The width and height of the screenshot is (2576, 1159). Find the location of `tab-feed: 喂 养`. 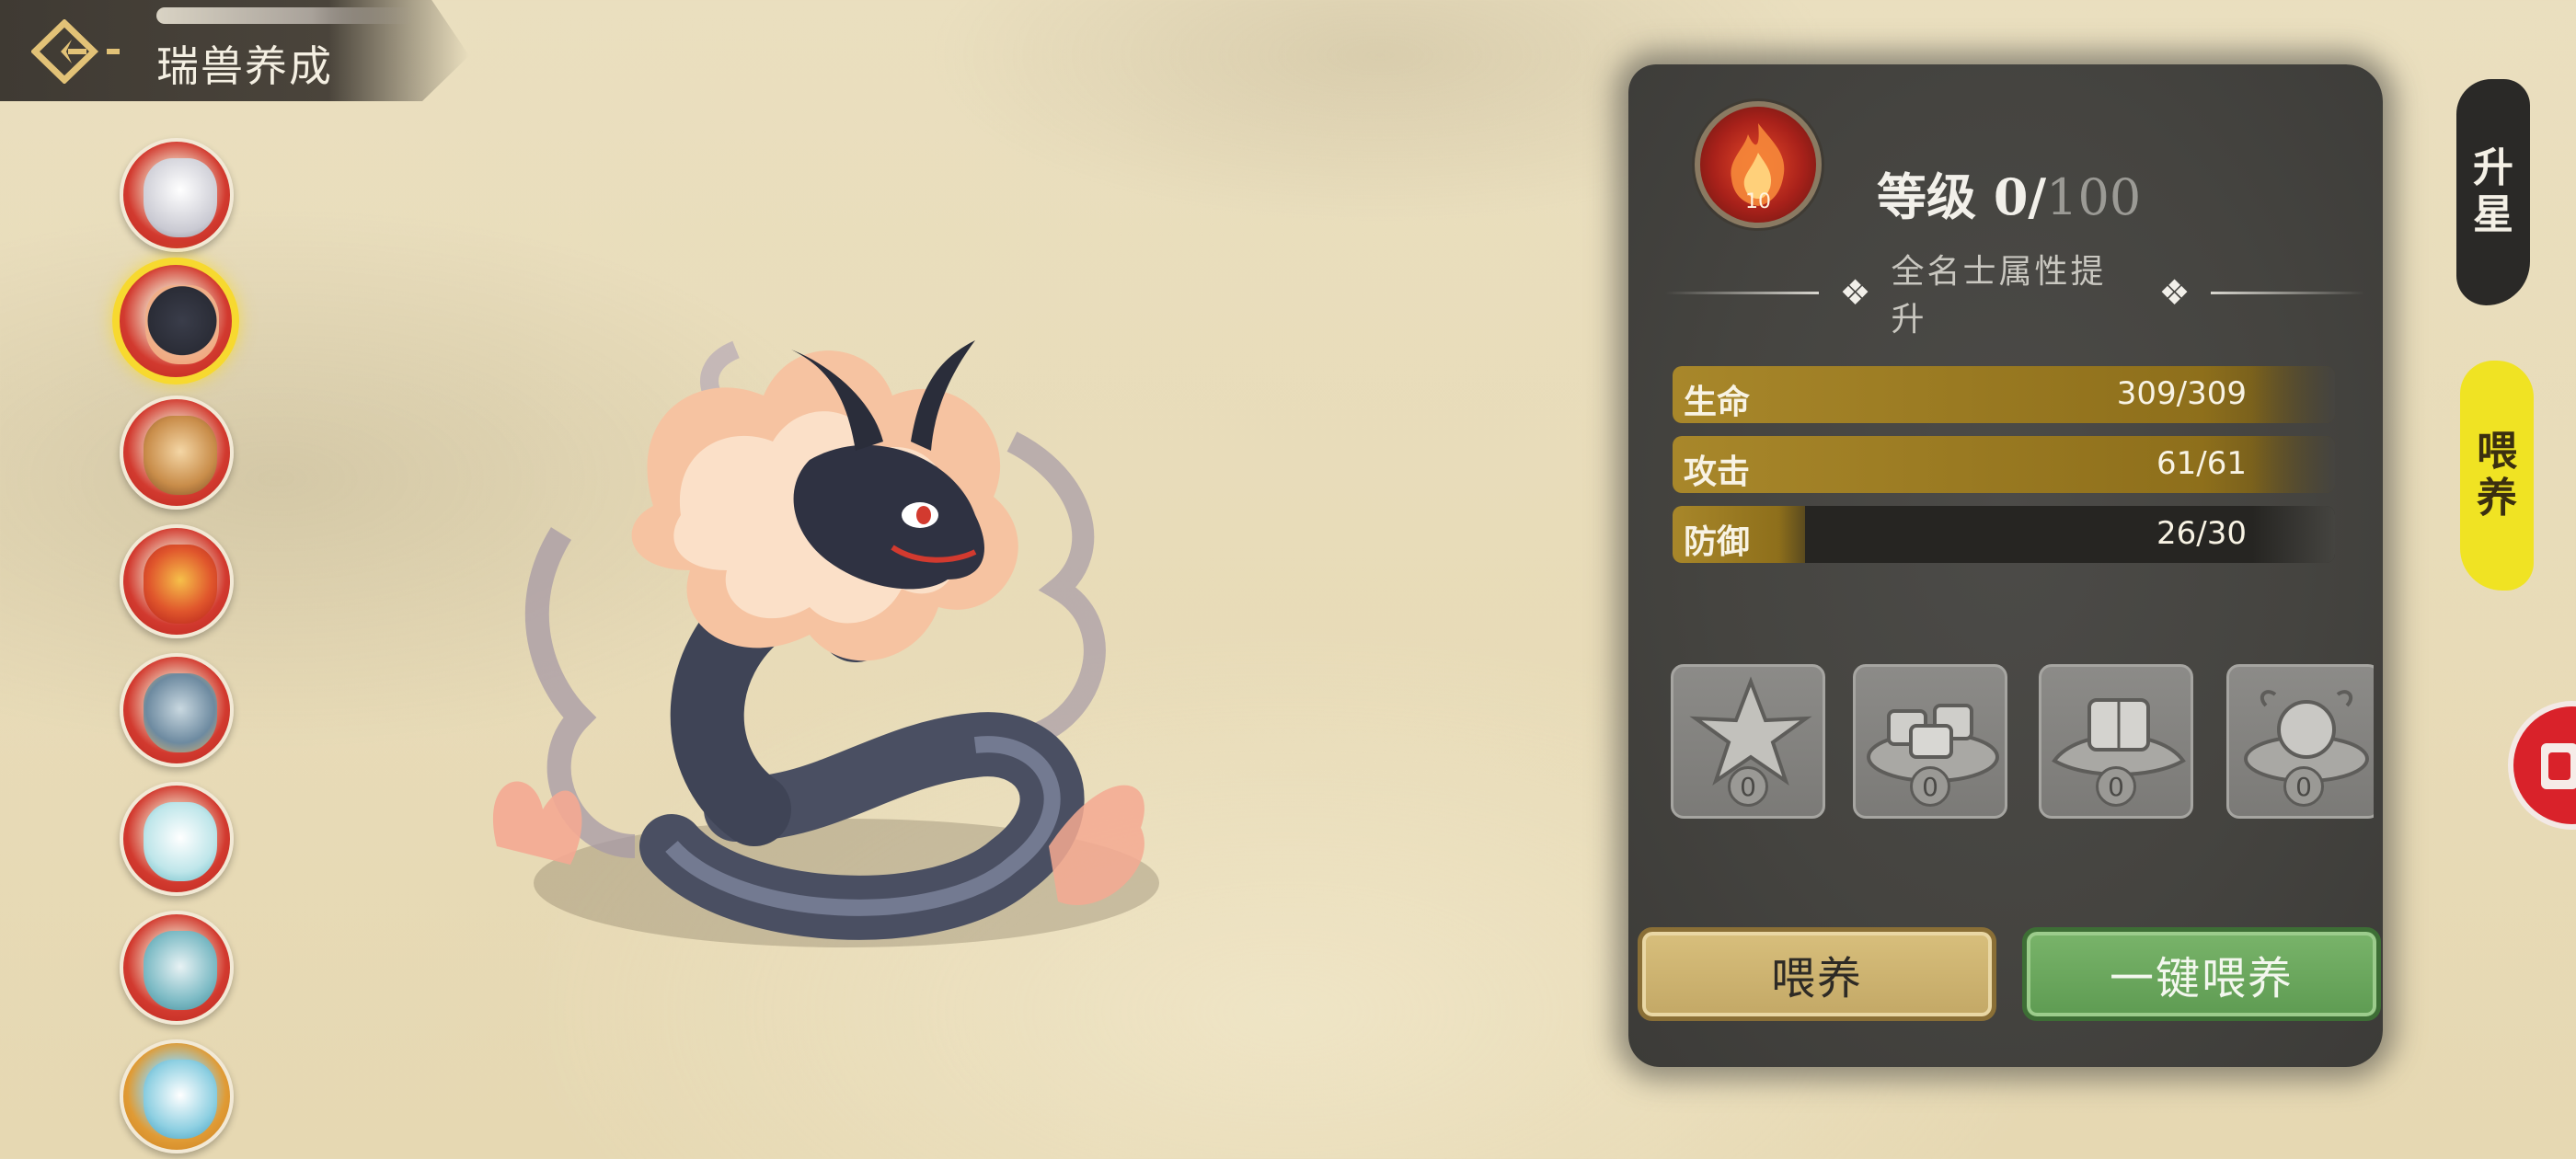

tab-feed: 喂 养 is located at coordinates (2497, 476).